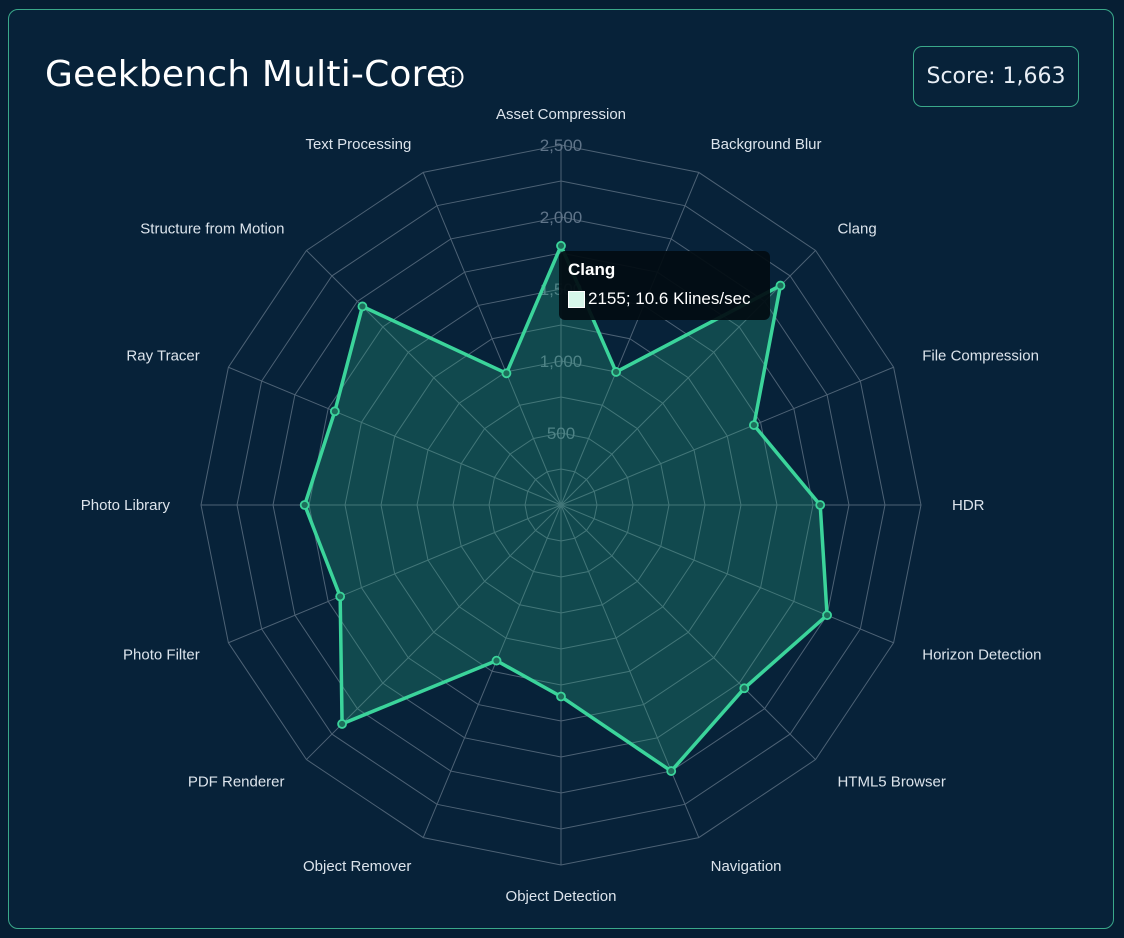 This screenshot has height=938, width=1124. Describe the element at coordinates (669, 298) in the screenshot. I see `tooltip-value: 2155; 10.6 Klines/sec` at that location.